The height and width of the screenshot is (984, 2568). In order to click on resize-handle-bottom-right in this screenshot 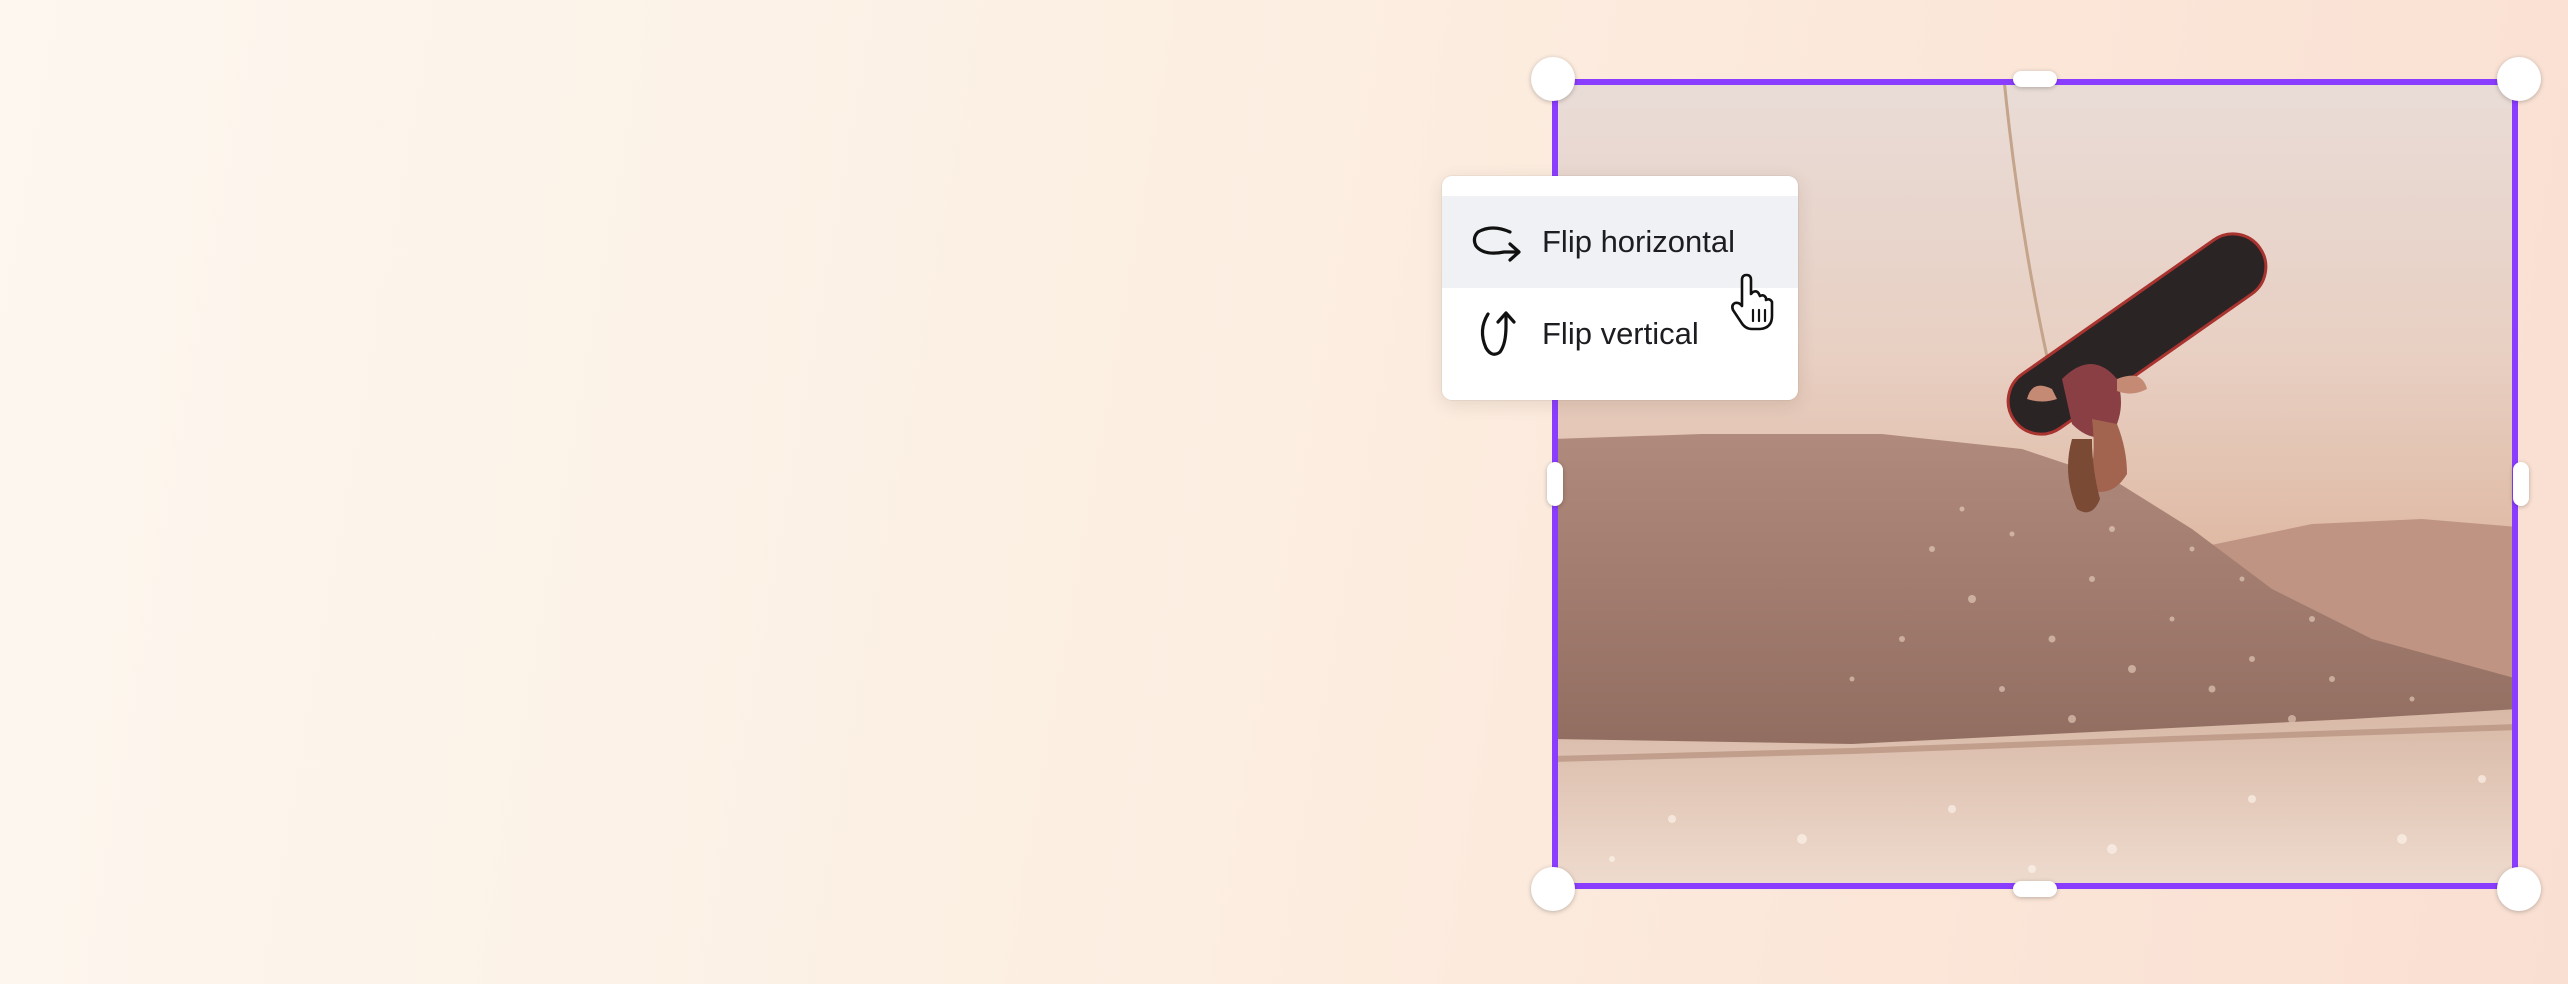, I will do `click(2519, 889)`.